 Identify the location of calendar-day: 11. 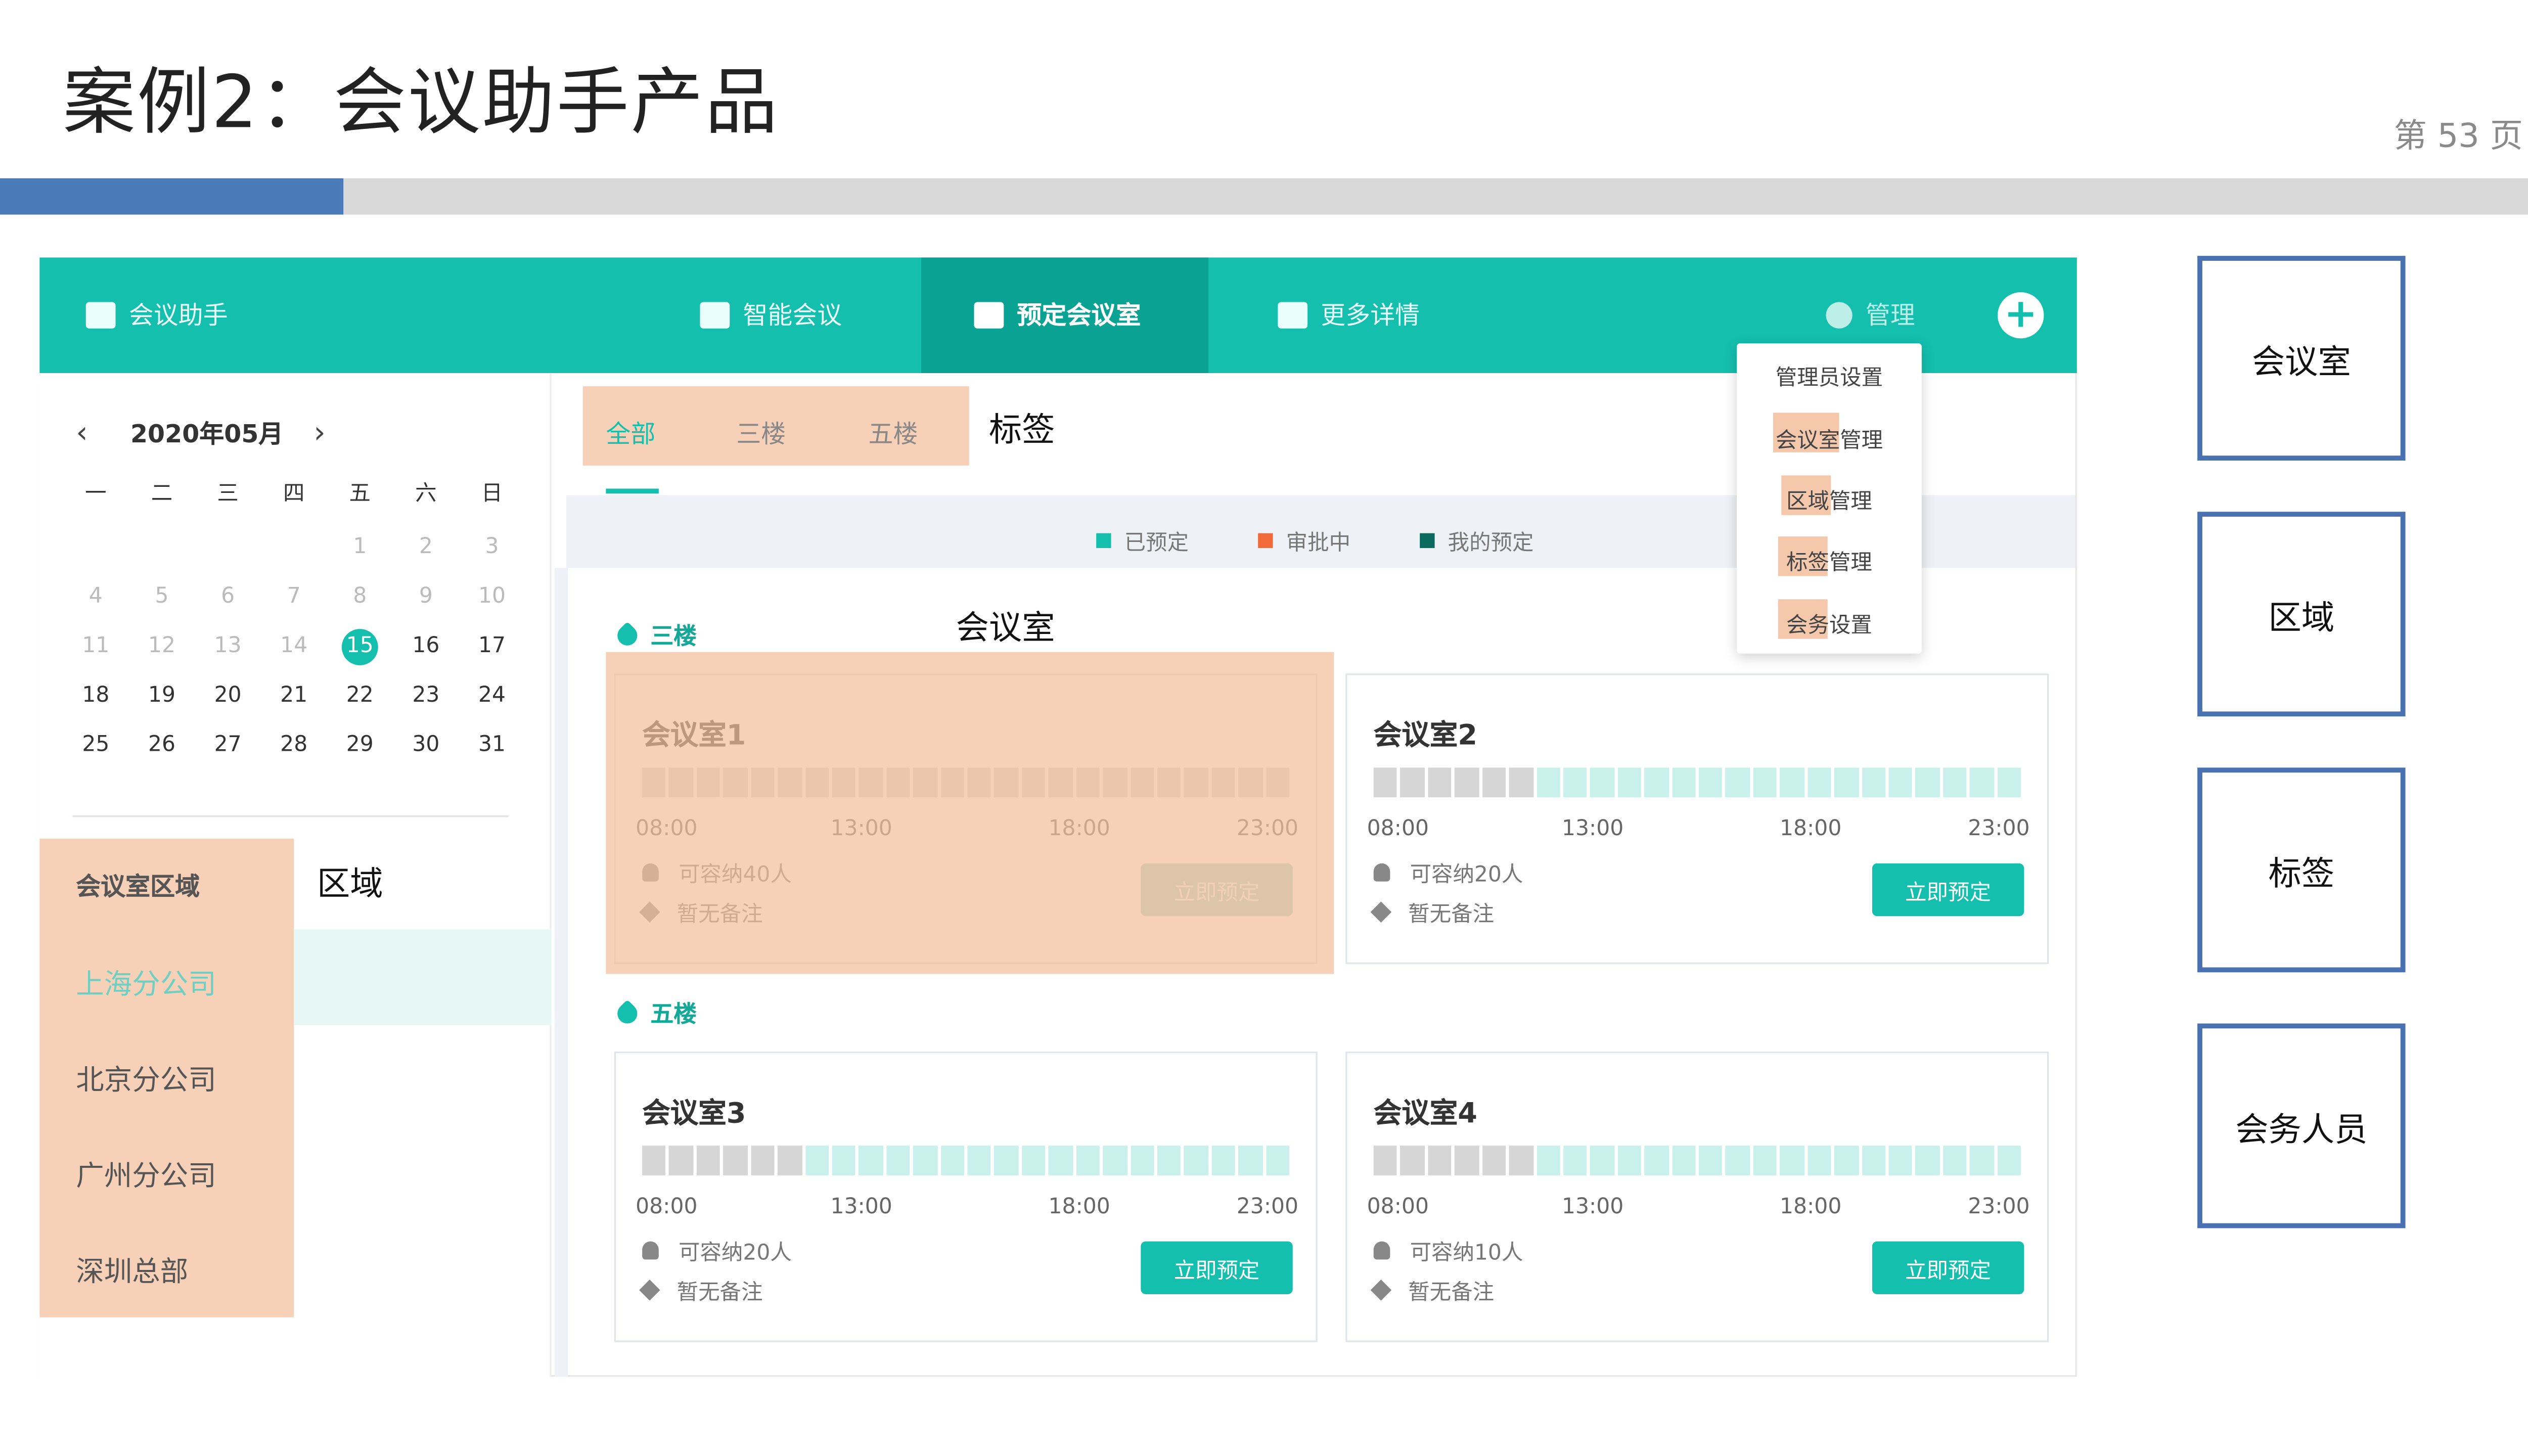
(96, 646).